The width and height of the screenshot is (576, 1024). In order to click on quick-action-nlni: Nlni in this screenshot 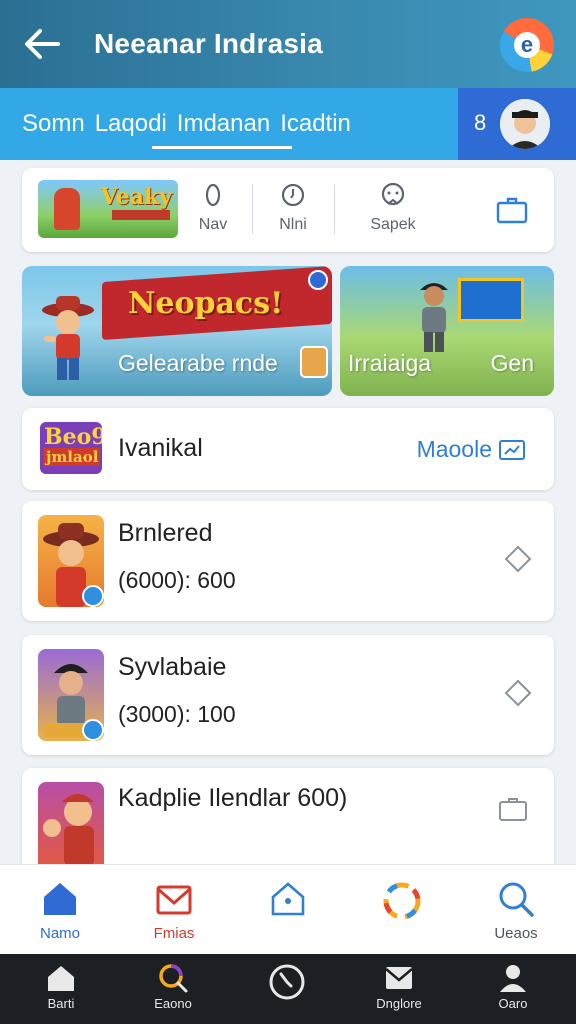, I will do `click(293, 208)`.